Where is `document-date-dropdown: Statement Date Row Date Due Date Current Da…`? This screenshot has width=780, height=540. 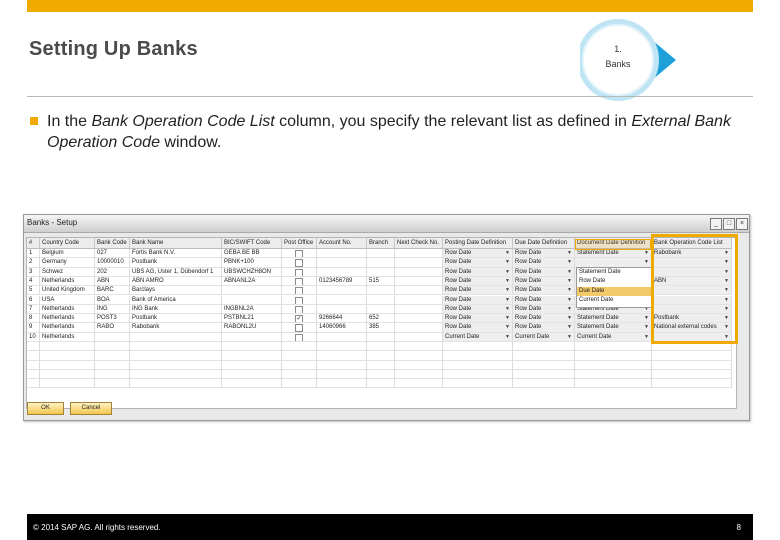 document-date-dropdown: Statement Date Row Date Due Date Current Da… is located at coordinates (615, 287).